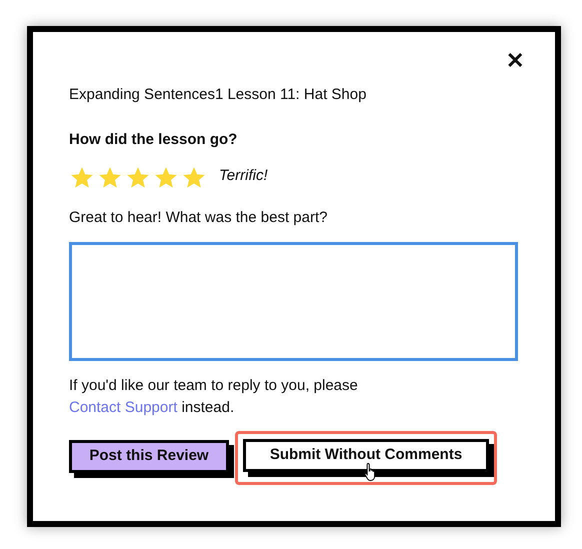 Image resolution: width=582 pixels, height=549 pixels. Describe the element at coordinates (218, 95) in the screenshot. I see `lesson-title: Expanding Sentences1 Lesson 11: Hat Shop` at that location.